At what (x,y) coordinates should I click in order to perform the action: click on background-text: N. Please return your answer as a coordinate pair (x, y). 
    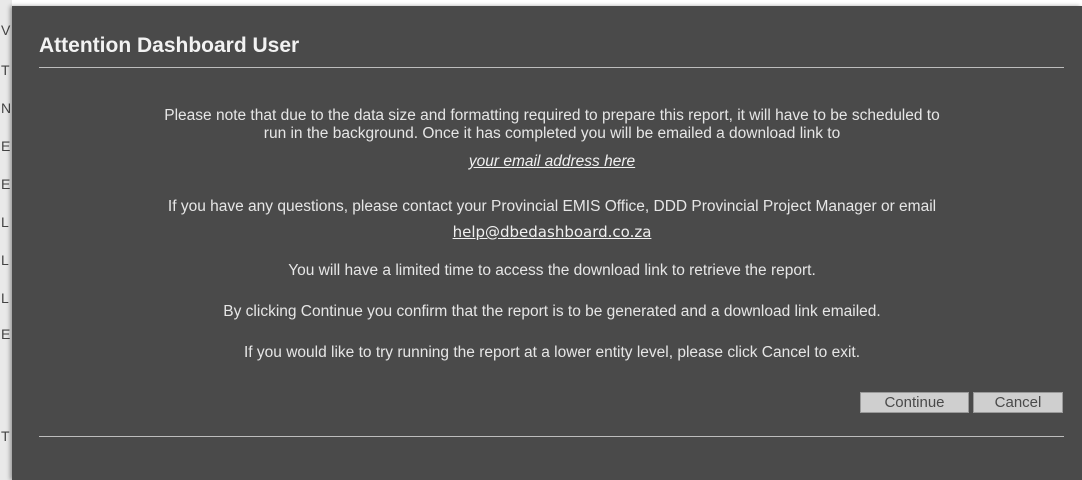
    Looking at the image, I should click on (6, 108).